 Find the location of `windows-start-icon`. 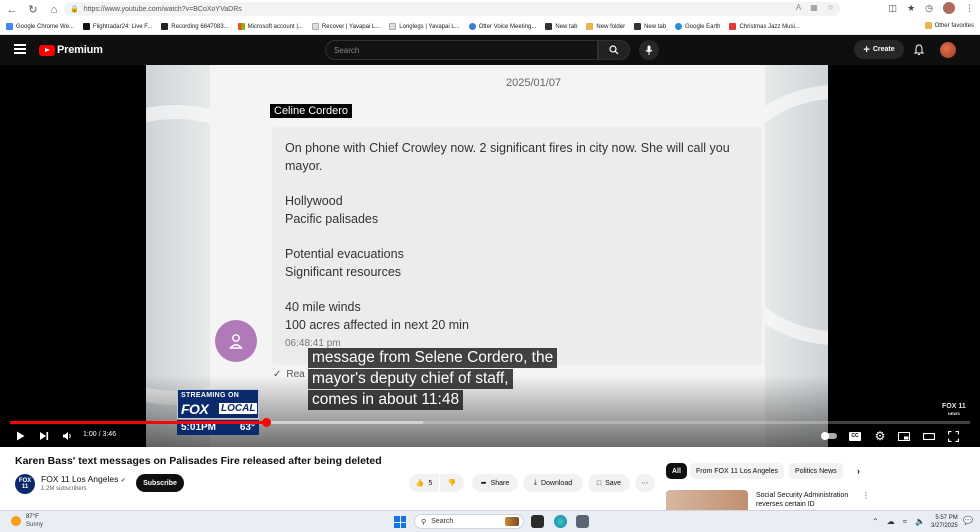

windows-start-icon is located at coordinates (400, 522).